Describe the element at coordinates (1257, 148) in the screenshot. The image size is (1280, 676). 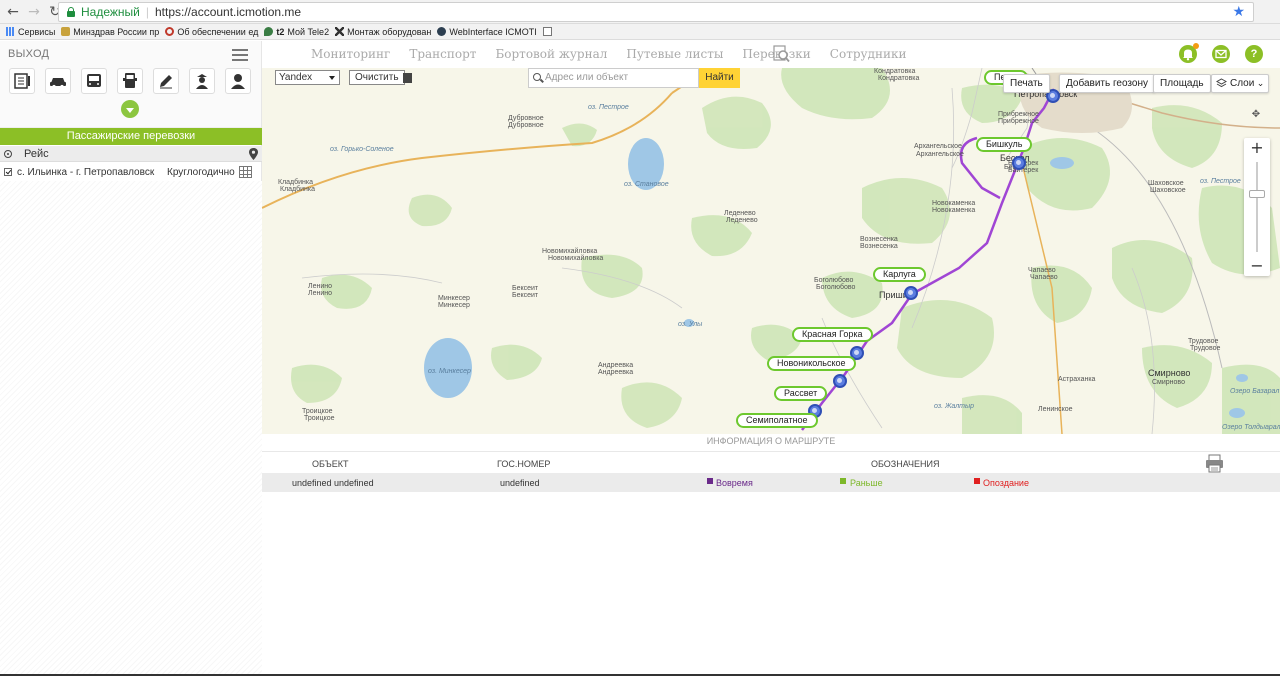
I see `zoom-in-button: +` at that location.